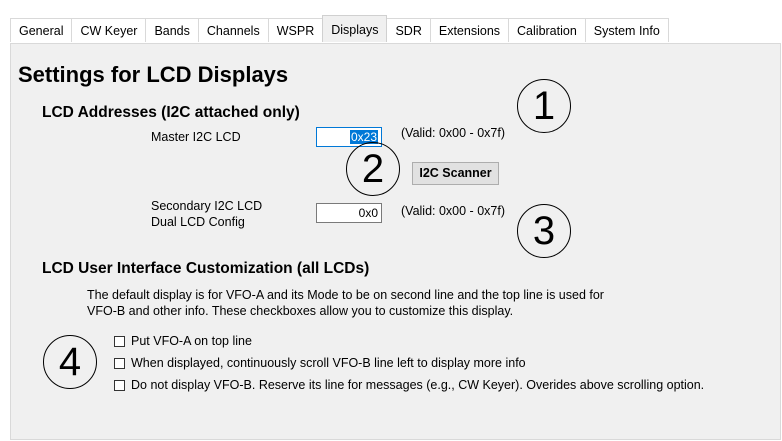 The image size is (782, 441). Describe the element at coordinates (196, 137) in the screenshot. I see `master-i2c-label: Master I2C LCD` at that location.